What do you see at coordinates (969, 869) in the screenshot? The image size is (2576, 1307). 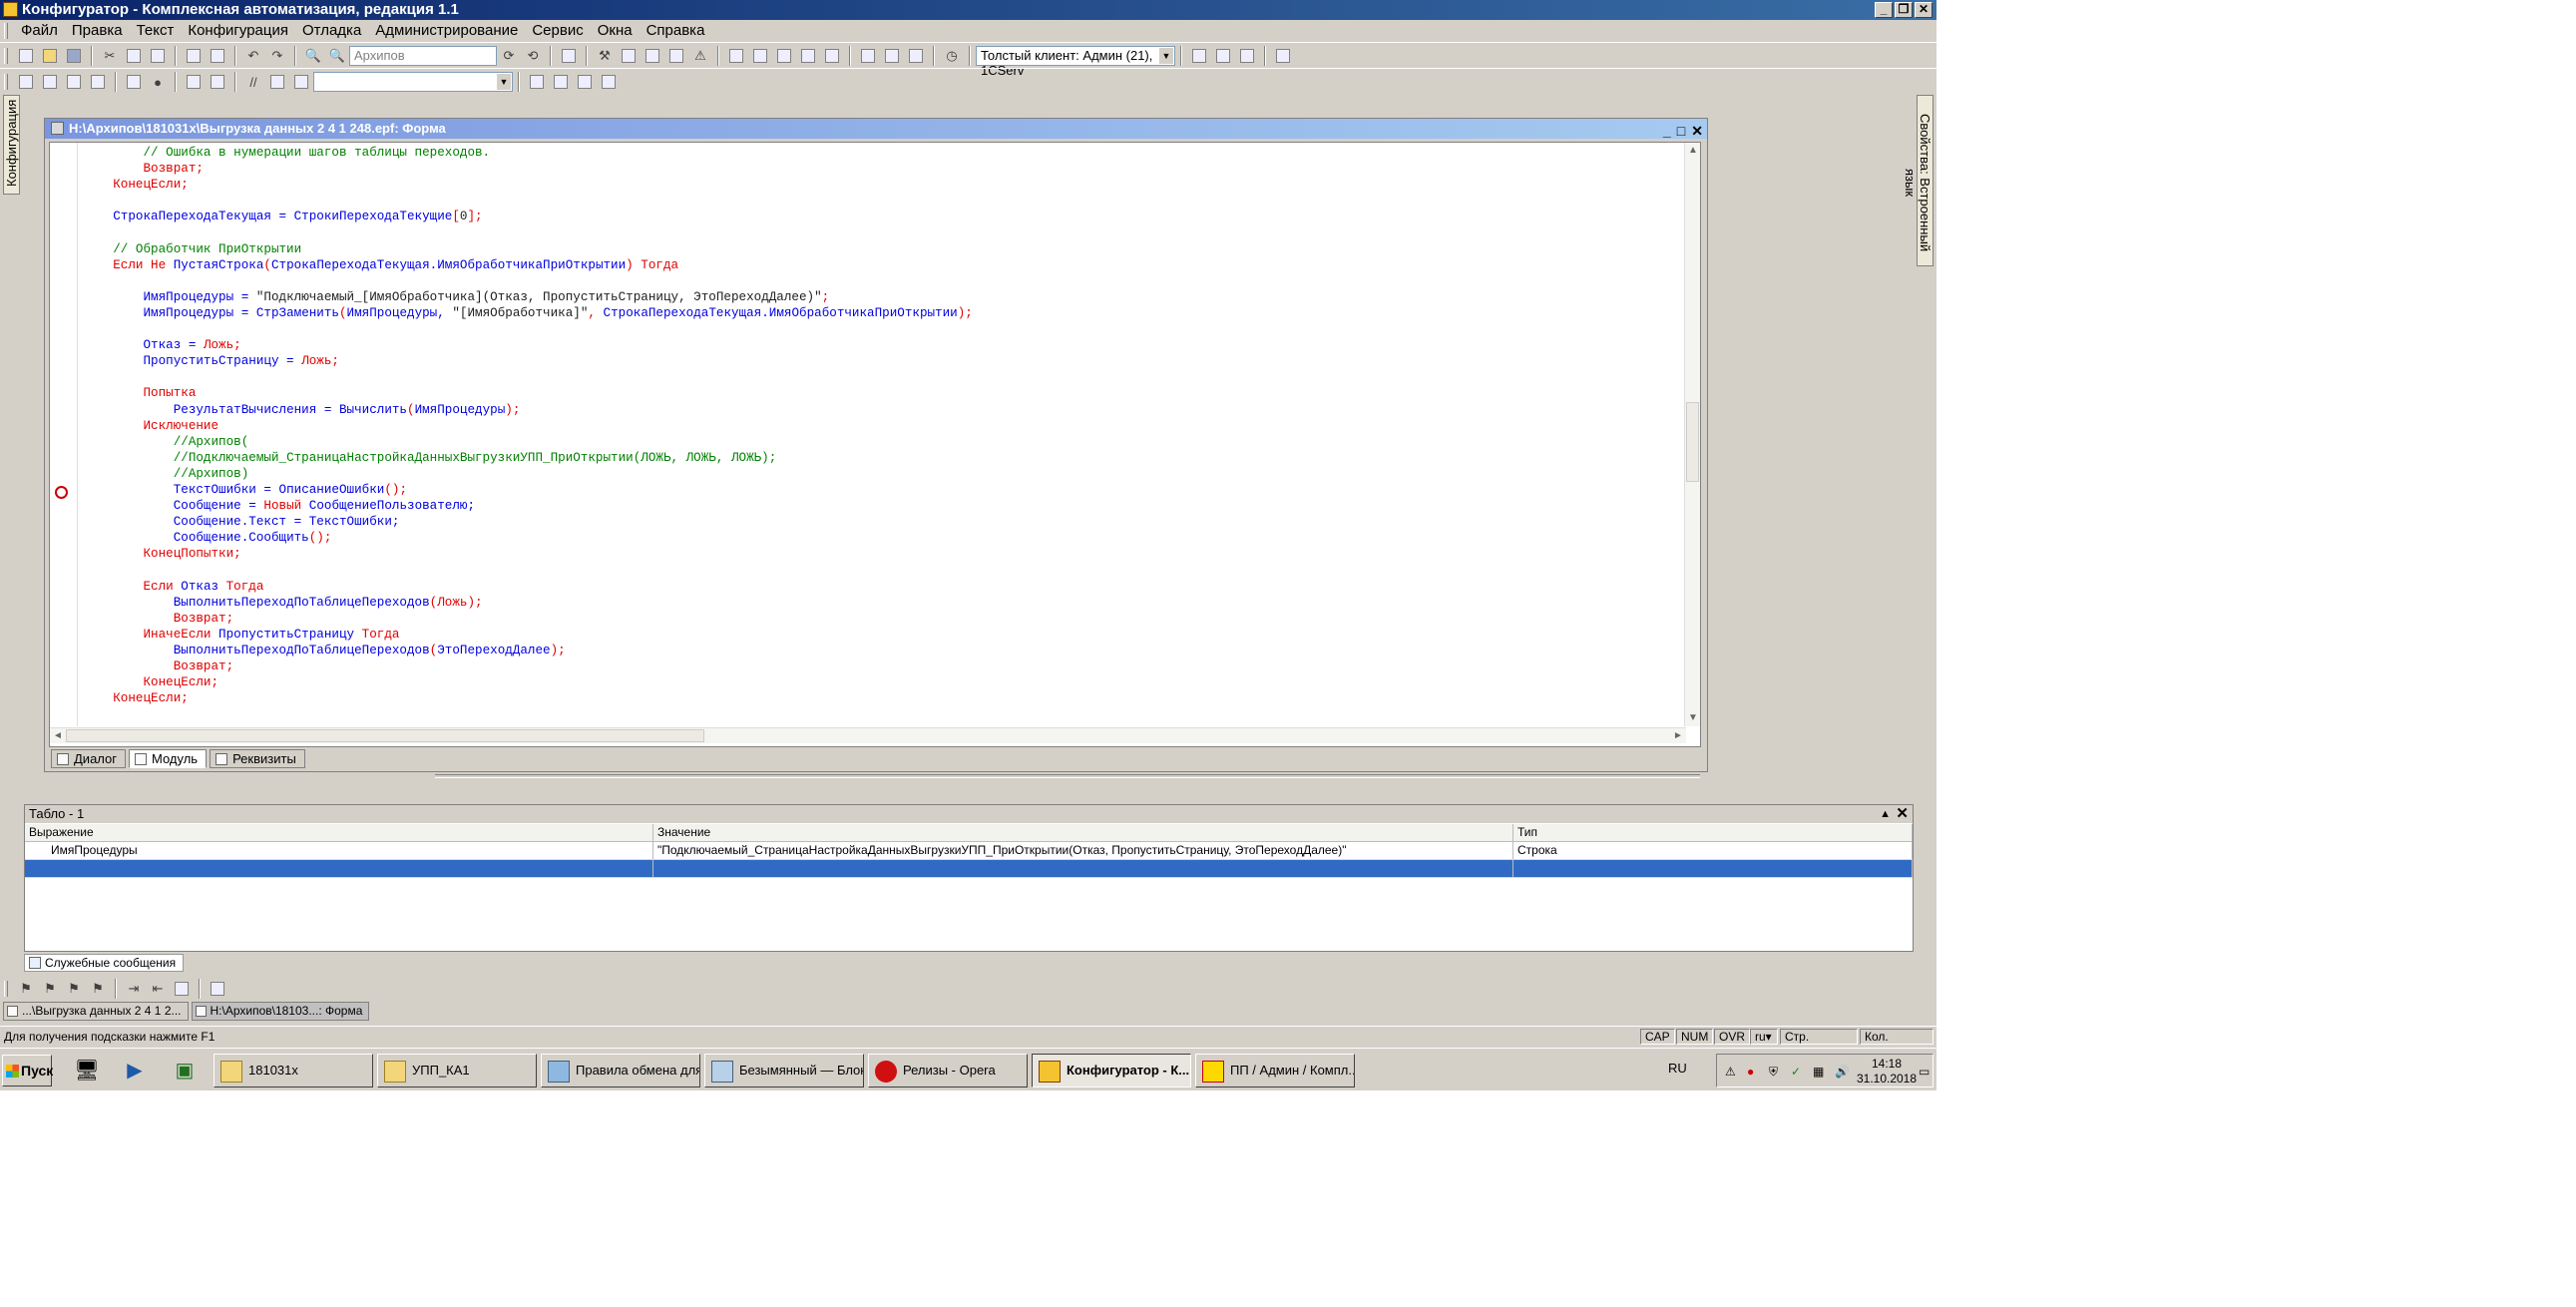 I see `table-row-empty-selected` at bounding box center [969, 869].